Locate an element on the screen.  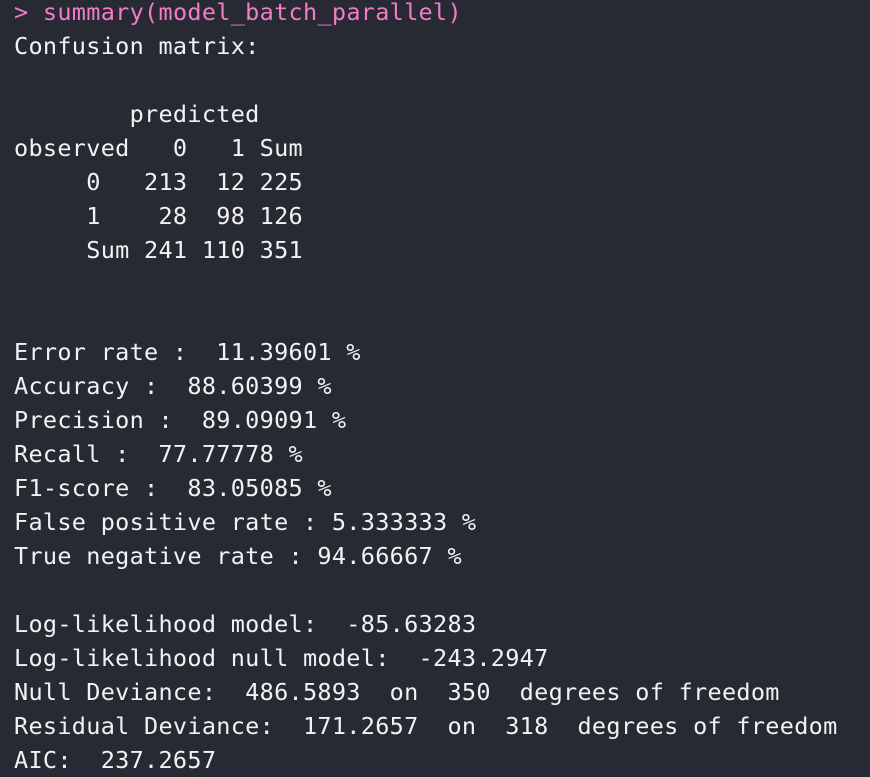
metric-error-rate: Error rate : 11.39601 % is located at coordinates (187, 352).